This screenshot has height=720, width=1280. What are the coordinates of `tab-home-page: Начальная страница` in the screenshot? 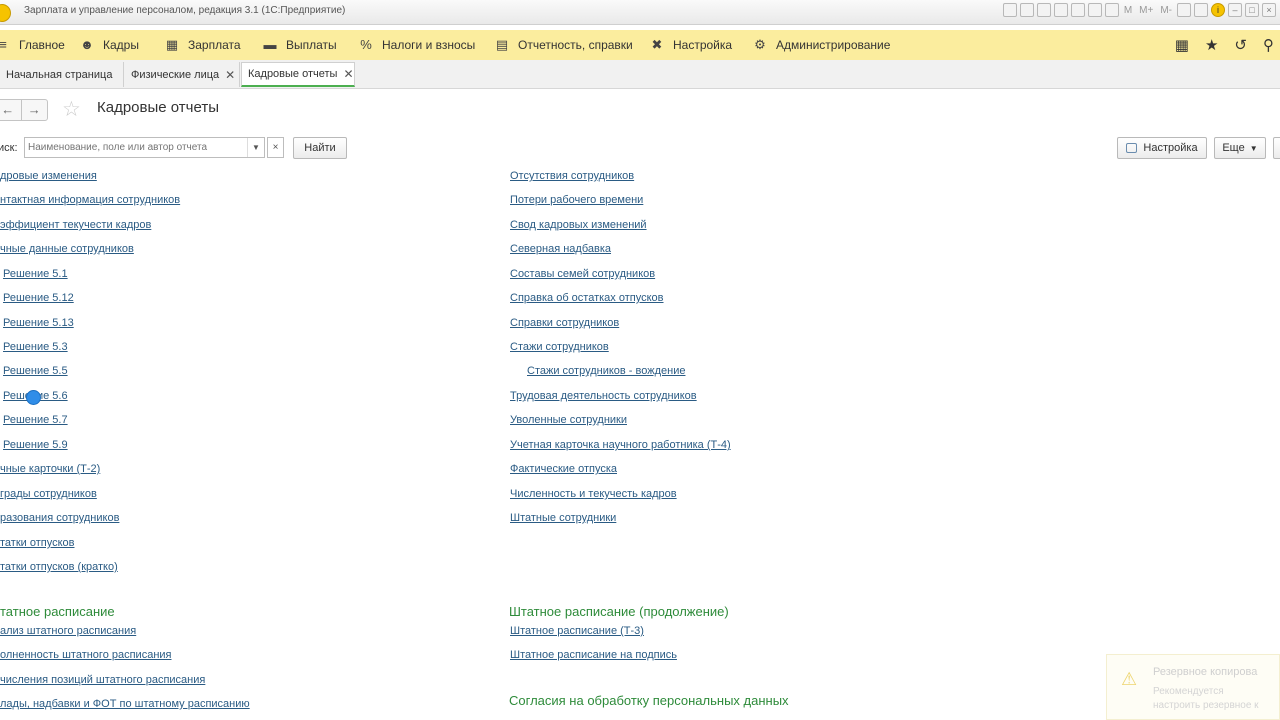 It's located at (62, 74).